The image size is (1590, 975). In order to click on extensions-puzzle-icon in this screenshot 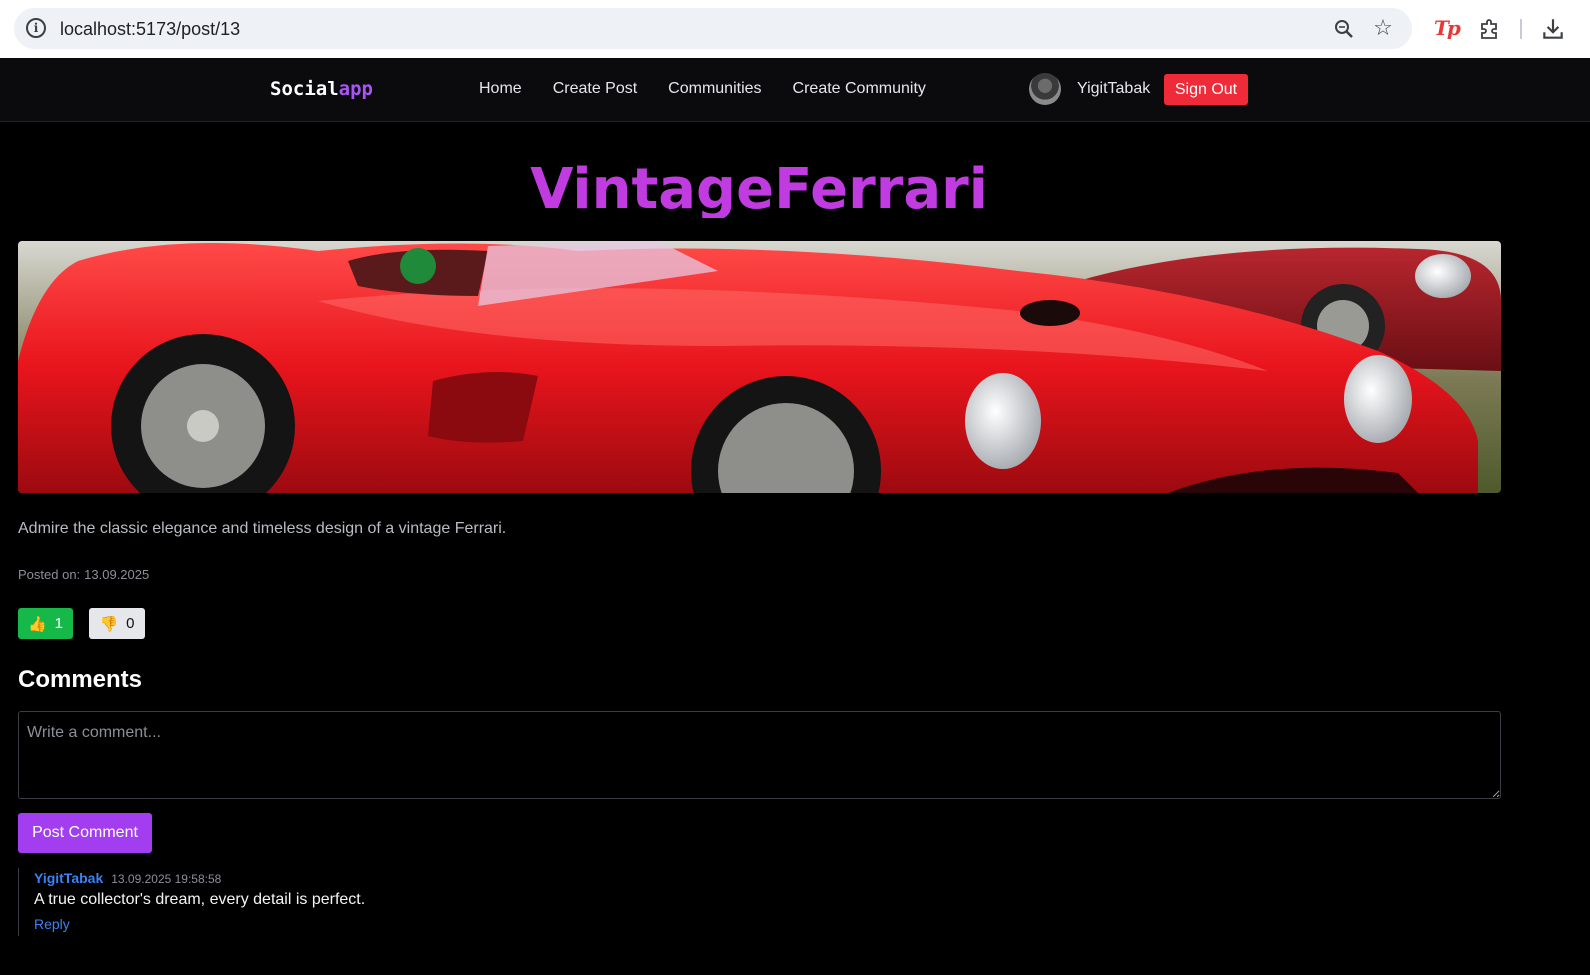, I will do `click(1490, 29)`.